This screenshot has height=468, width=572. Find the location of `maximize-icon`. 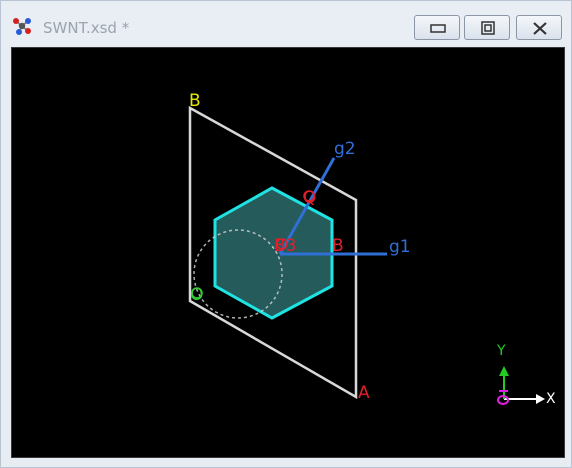

maximize-icon is located at coordinates (488, 28).